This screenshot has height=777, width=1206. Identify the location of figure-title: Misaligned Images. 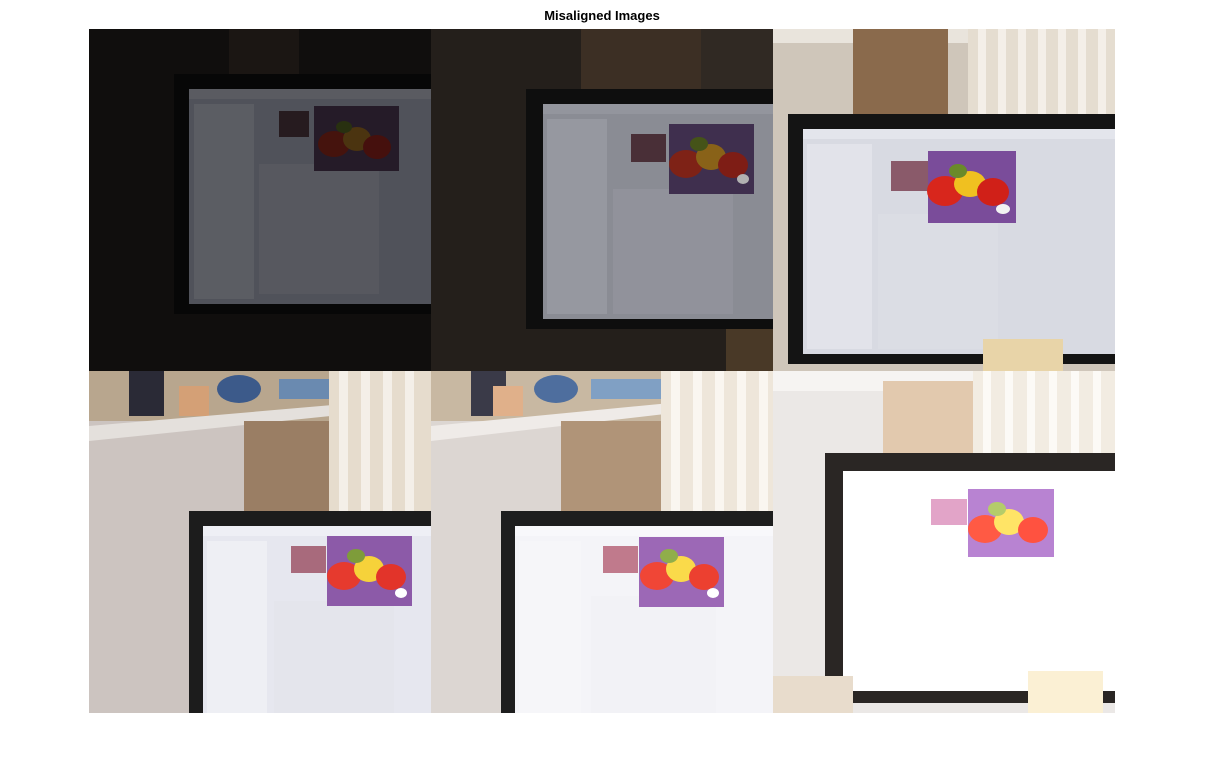
(602, 15).